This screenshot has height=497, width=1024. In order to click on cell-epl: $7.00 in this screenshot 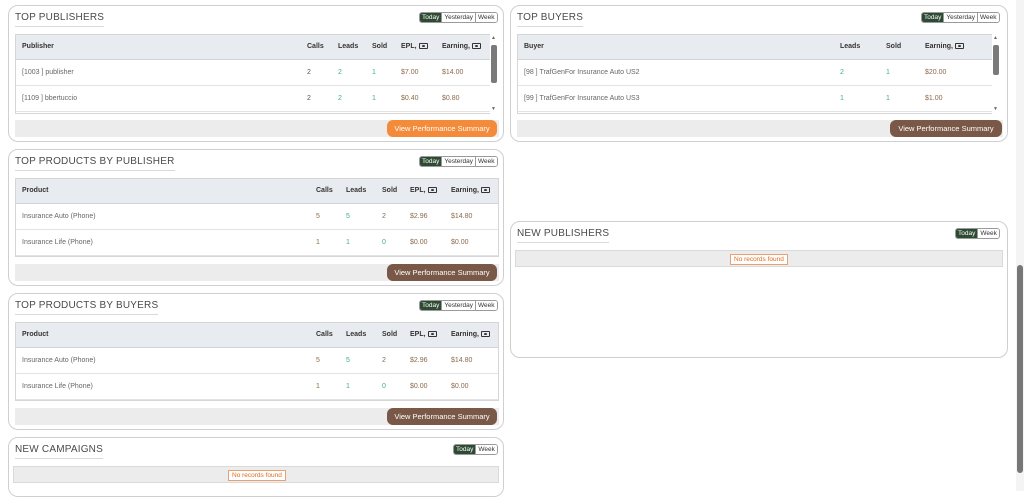, I will do `click(410, 72)`.